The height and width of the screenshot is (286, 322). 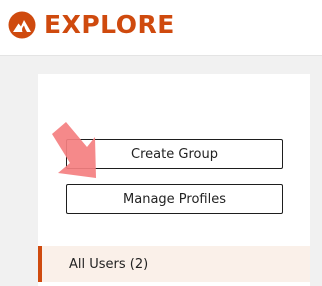 What do you see at coordinates (174, 264) in the screenshot?
I see `list-item-all-users: All Users (2)` at bounding box center [174, 264].